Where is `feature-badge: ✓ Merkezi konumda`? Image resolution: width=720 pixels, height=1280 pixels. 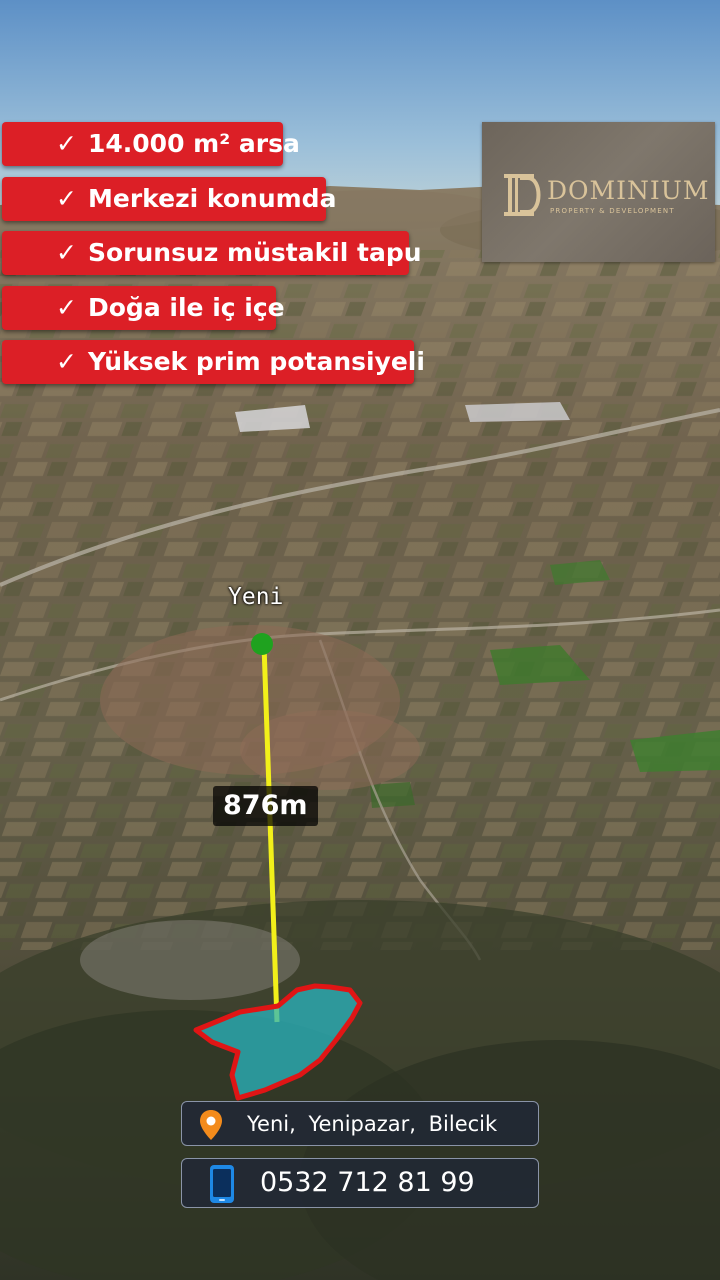 feature-badge: ✓ Merkezi konumda is located at coordinates (169, 199).